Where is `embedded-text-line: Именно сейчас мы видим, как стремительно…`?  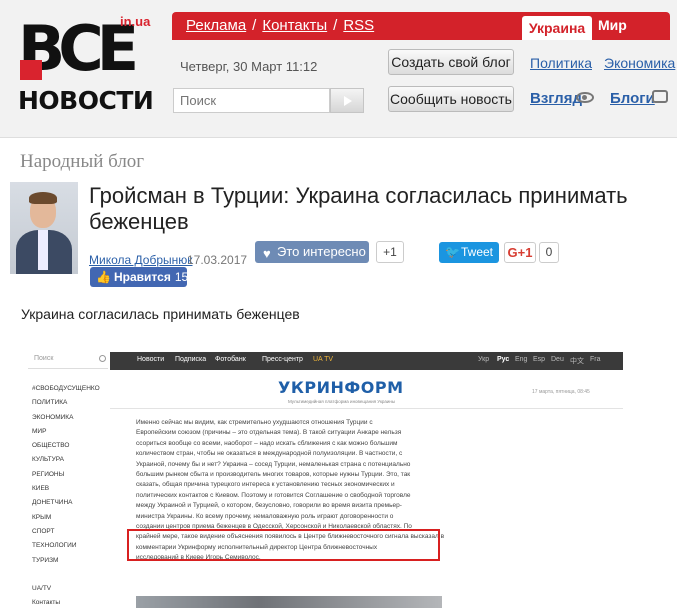 embedded-text-line: Именно сейчас мы видим, как стремительно… is located at coordinates (254, 422).